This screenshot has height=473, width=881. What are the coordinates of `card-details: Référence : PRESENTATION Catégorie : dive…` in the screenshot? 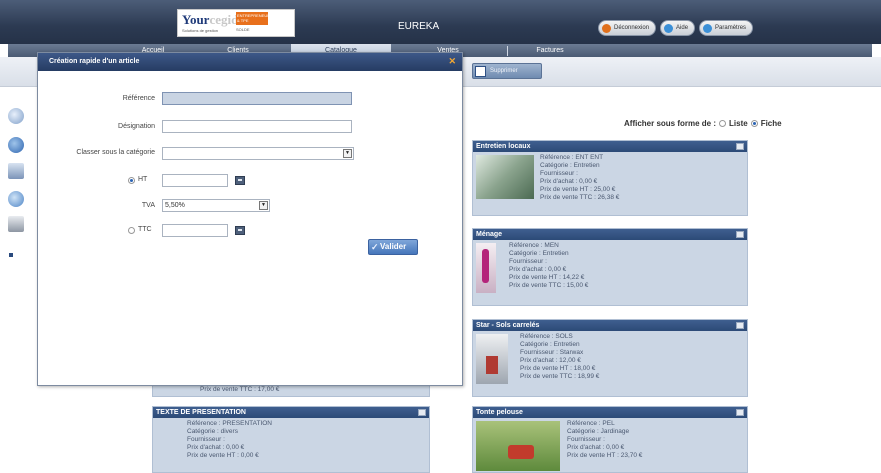 It's located at (230, 439).